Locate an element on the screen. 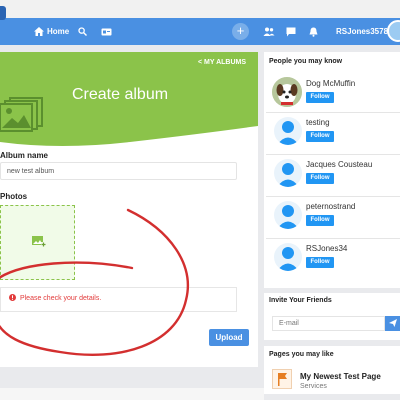 This screenshot has height=400, width=400. person-name: peternostrand is located at coordinates (330, 206).